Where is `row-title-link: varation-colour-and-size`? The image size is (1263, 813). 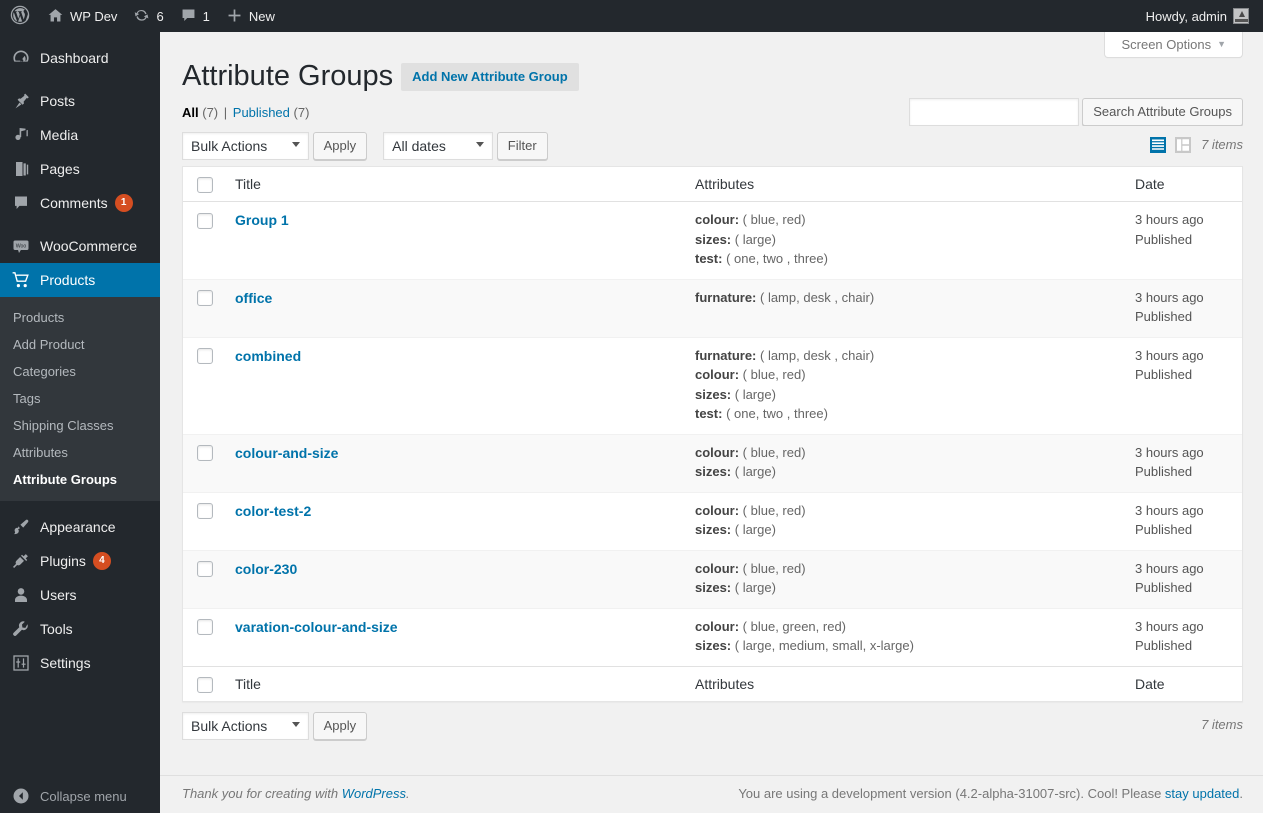
row-title-link: varation-colour-and-size is located at coordinates (316, 627).